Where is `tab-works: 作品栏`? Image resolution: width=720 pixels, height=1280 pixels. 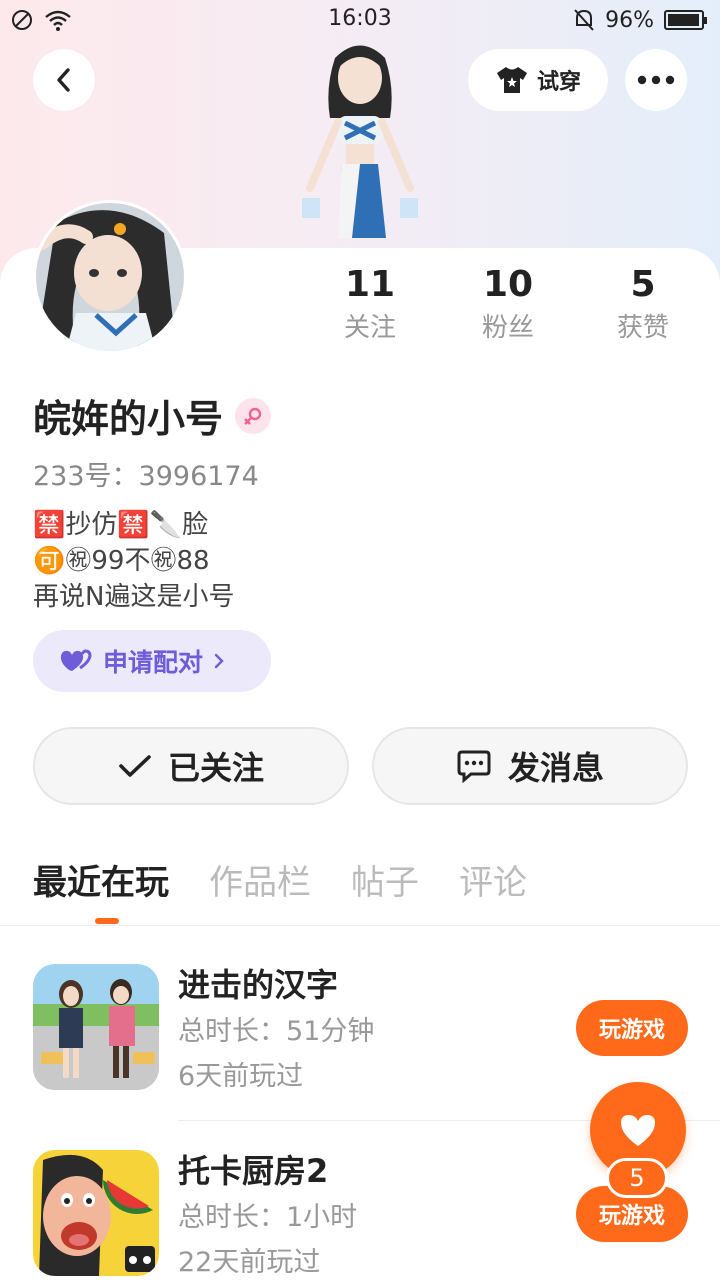 tab-works: 作品栏 is located at coordinates (260, 885).